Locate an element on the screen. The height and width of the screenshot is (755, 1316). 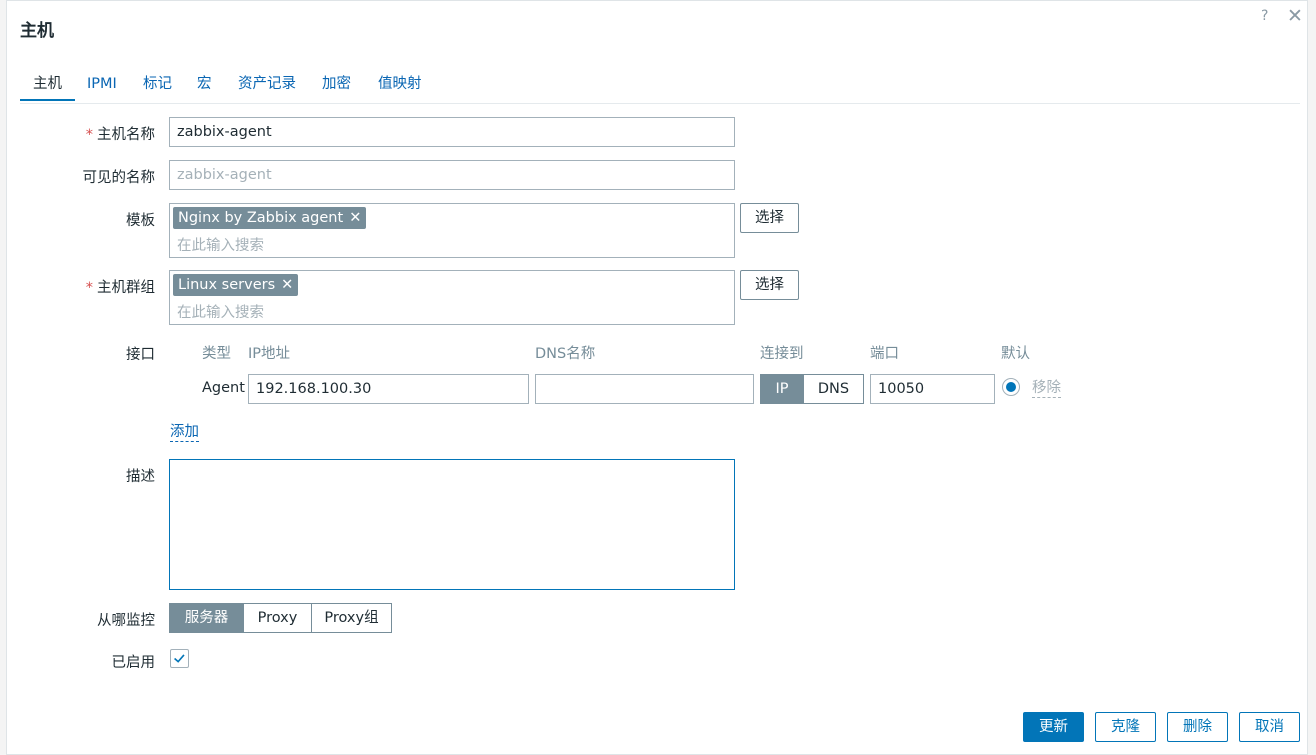
dialog-title: 主机 is located at coordinates (37, 31).